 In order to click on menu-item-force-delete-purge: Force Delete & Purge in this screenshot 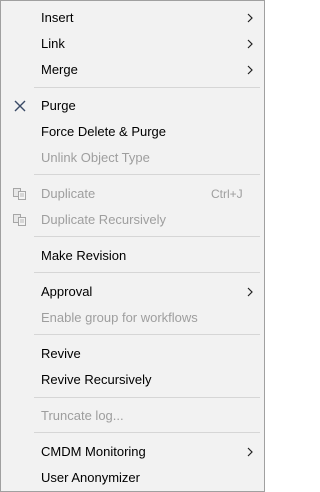, I will do `click(132, 132)`.